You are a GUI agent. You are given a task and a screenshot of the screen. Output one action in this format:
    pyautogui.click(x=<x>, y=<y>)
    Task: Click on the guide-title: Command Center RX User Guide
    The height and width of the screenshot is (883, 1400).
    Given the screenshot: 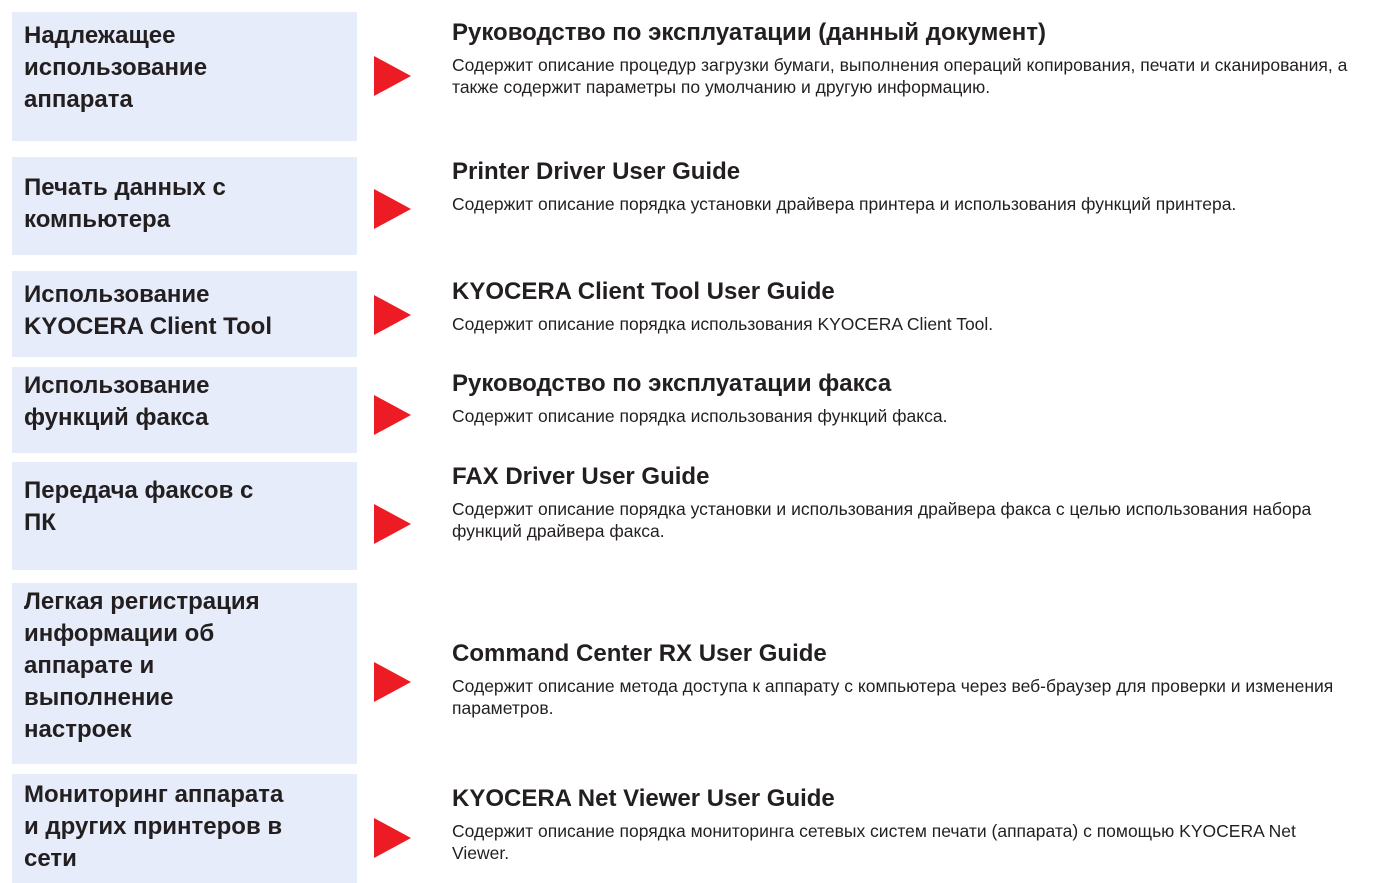 What is the action you would take?
    pyautogui.click(x=639, y=653)
    